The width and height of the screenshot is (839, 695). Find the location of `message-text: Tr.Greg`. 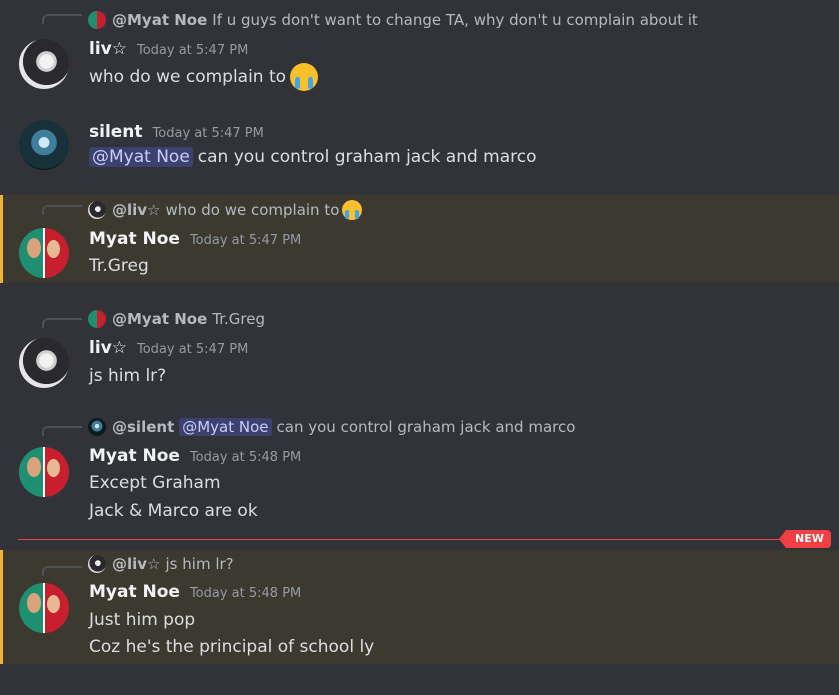

message-text: Tr.Greg is located at coordinates (119, 266).